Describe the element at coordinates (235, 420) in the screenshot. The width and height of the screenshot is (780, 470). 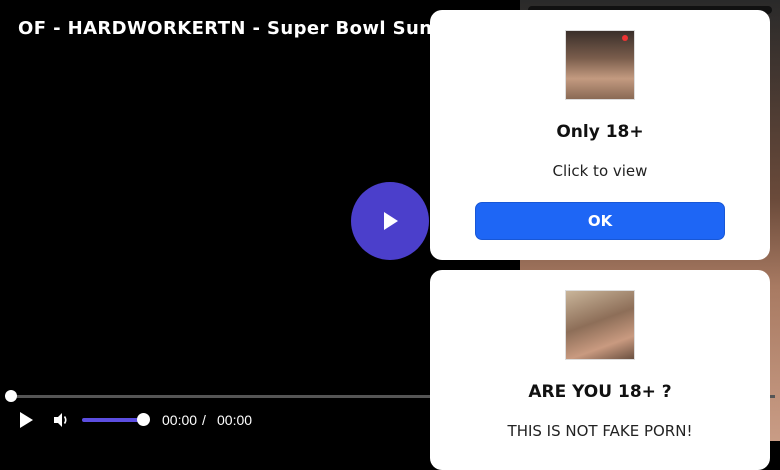
I see `duration: 00:00` at that location.